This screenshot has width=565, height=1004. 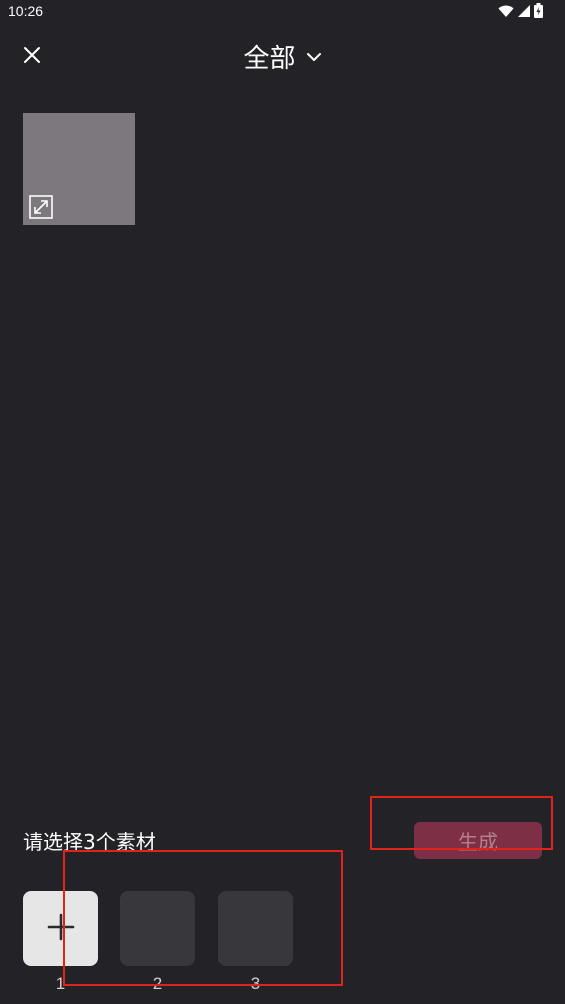 I want to click on media-thumbnail, so click(x=79, y=169).